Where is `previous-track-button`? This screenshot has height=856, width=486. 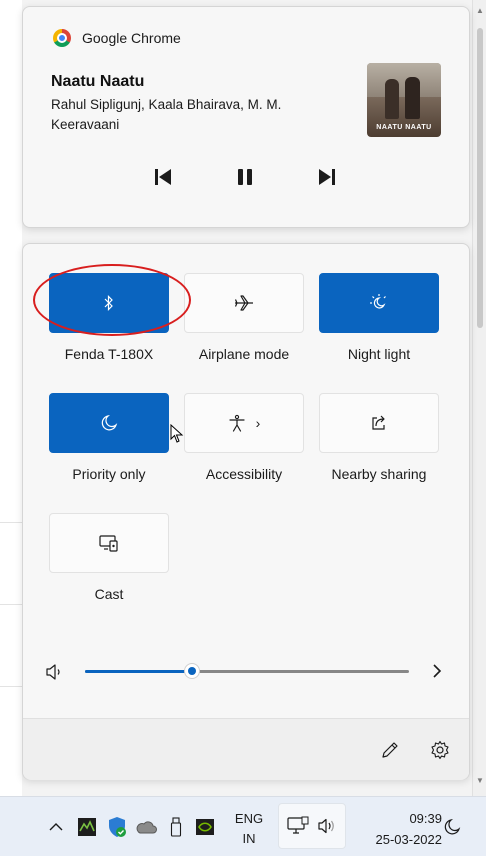
previous-track-button is located at coordinates (163, 177).